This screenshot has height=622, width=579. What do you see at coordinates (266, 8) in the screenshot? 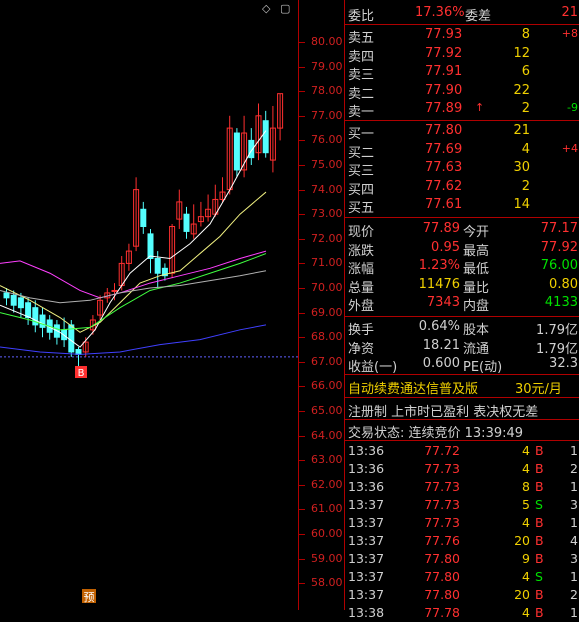
I see `diamond-icon: ◇` at bounding box center [266, 8].